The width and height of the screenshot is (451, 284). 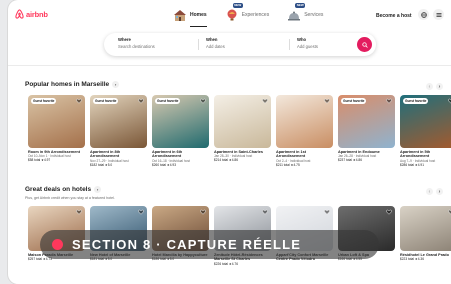 I want to click on record-dot-icon, so click(x=57, y=244).